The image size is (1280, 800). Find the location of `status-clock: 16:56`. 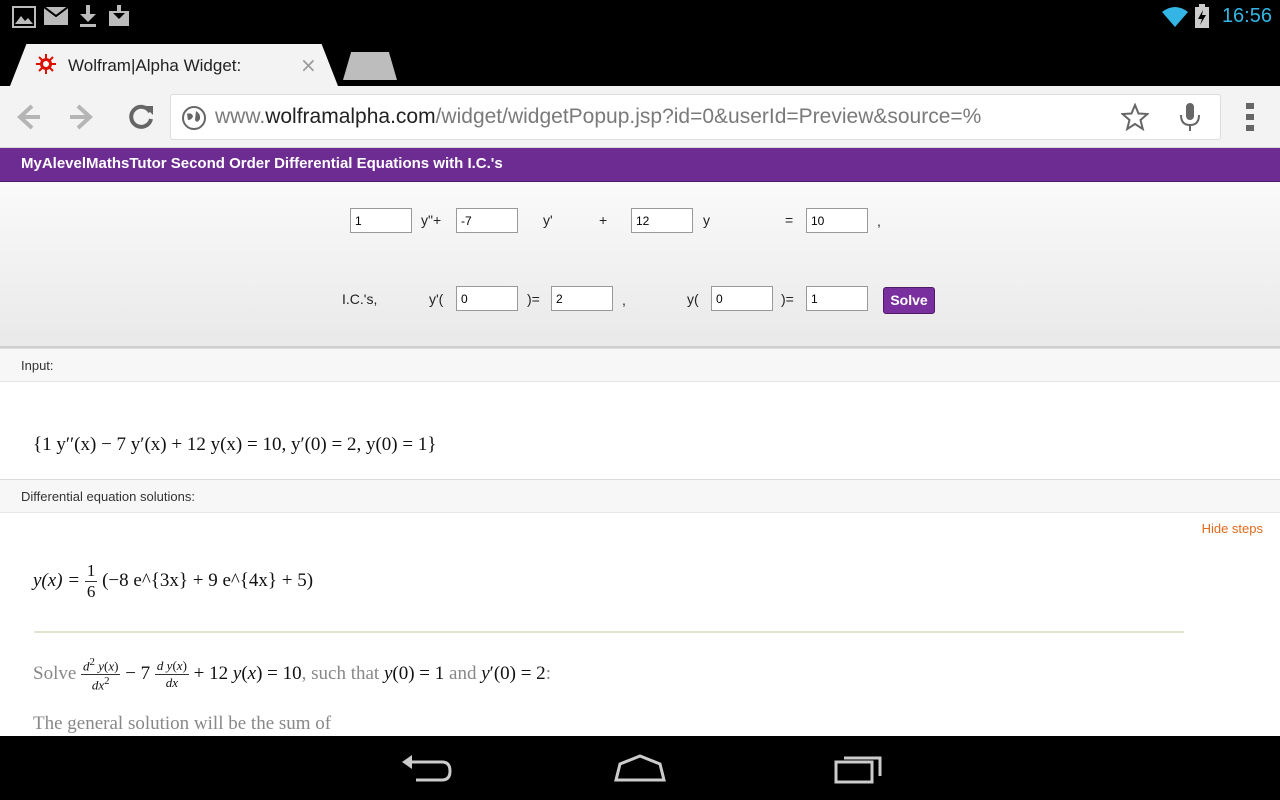

status-clock: 16:56 is located at coordinates (1246, 16).